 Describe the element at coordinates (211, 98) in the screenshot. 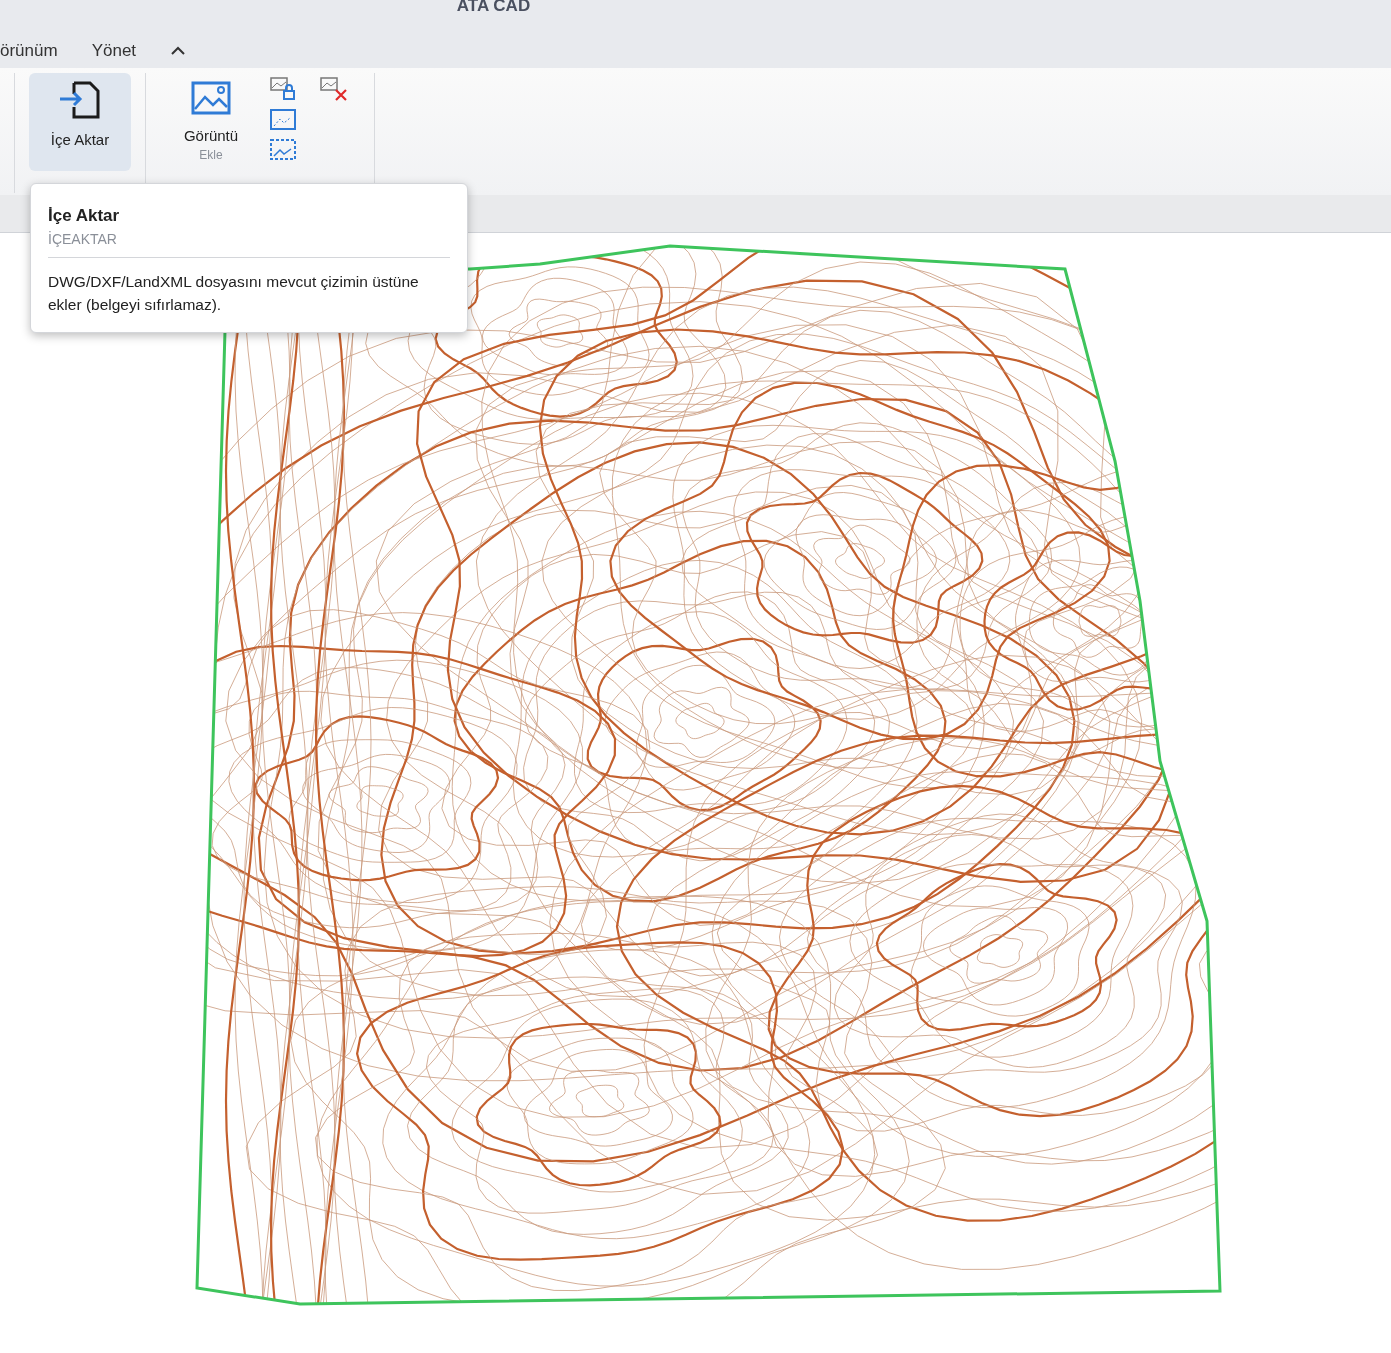

I see `image-icon` at that location.